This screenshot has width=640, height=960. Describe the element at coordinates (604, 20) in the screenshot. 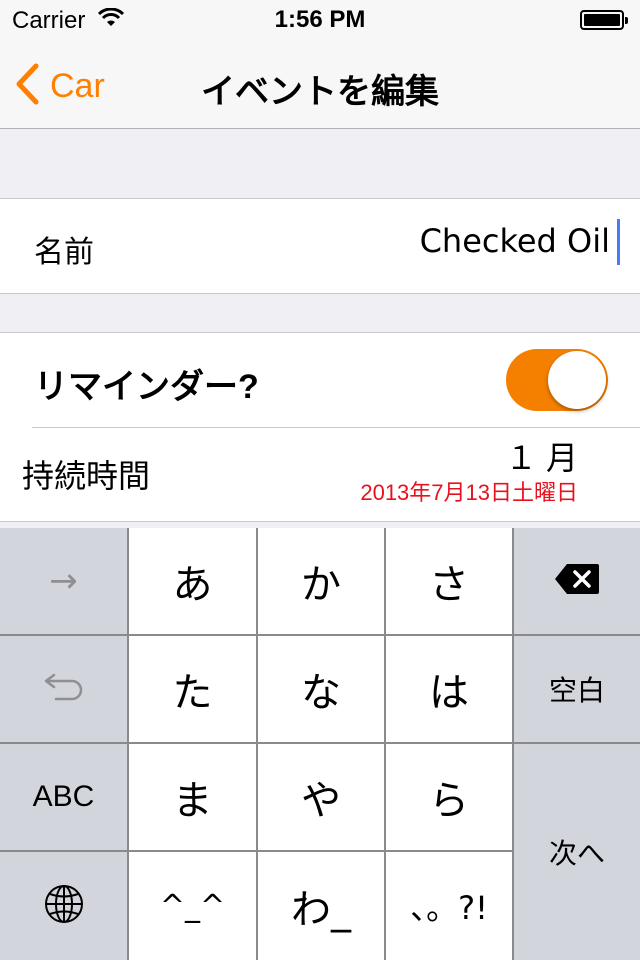

I see `battery-icon` at that location.